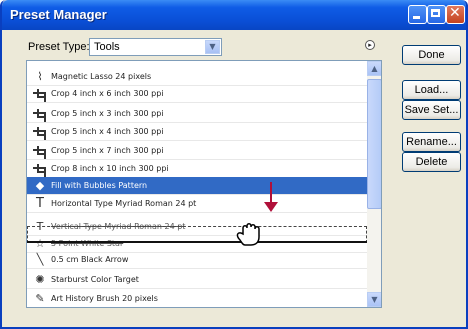 The height and width of the screenshot is (329, 468). What do you see at coordinates (197, 151) in the screenshot?
I see `preset-list-item: Crop 5 inch x 7 inch 300 ppi` at bounding box center [197, 151].